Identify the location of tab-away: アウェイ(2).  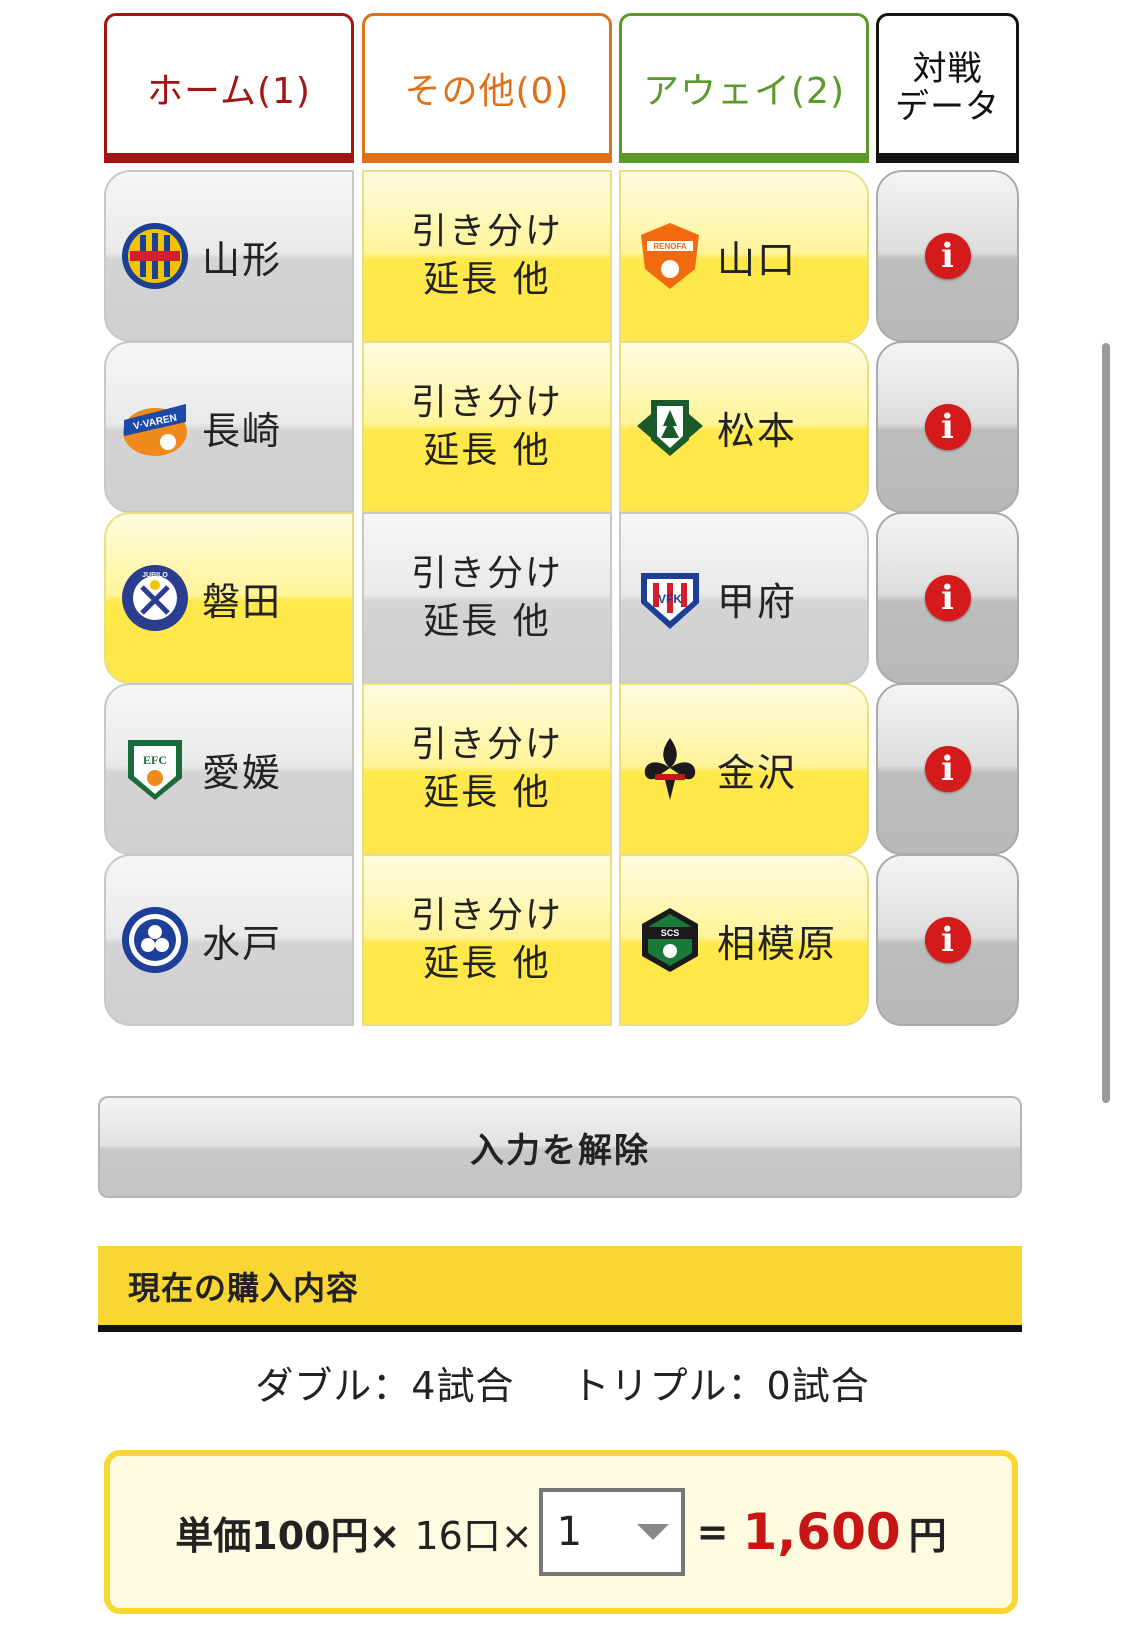
(744, 88).